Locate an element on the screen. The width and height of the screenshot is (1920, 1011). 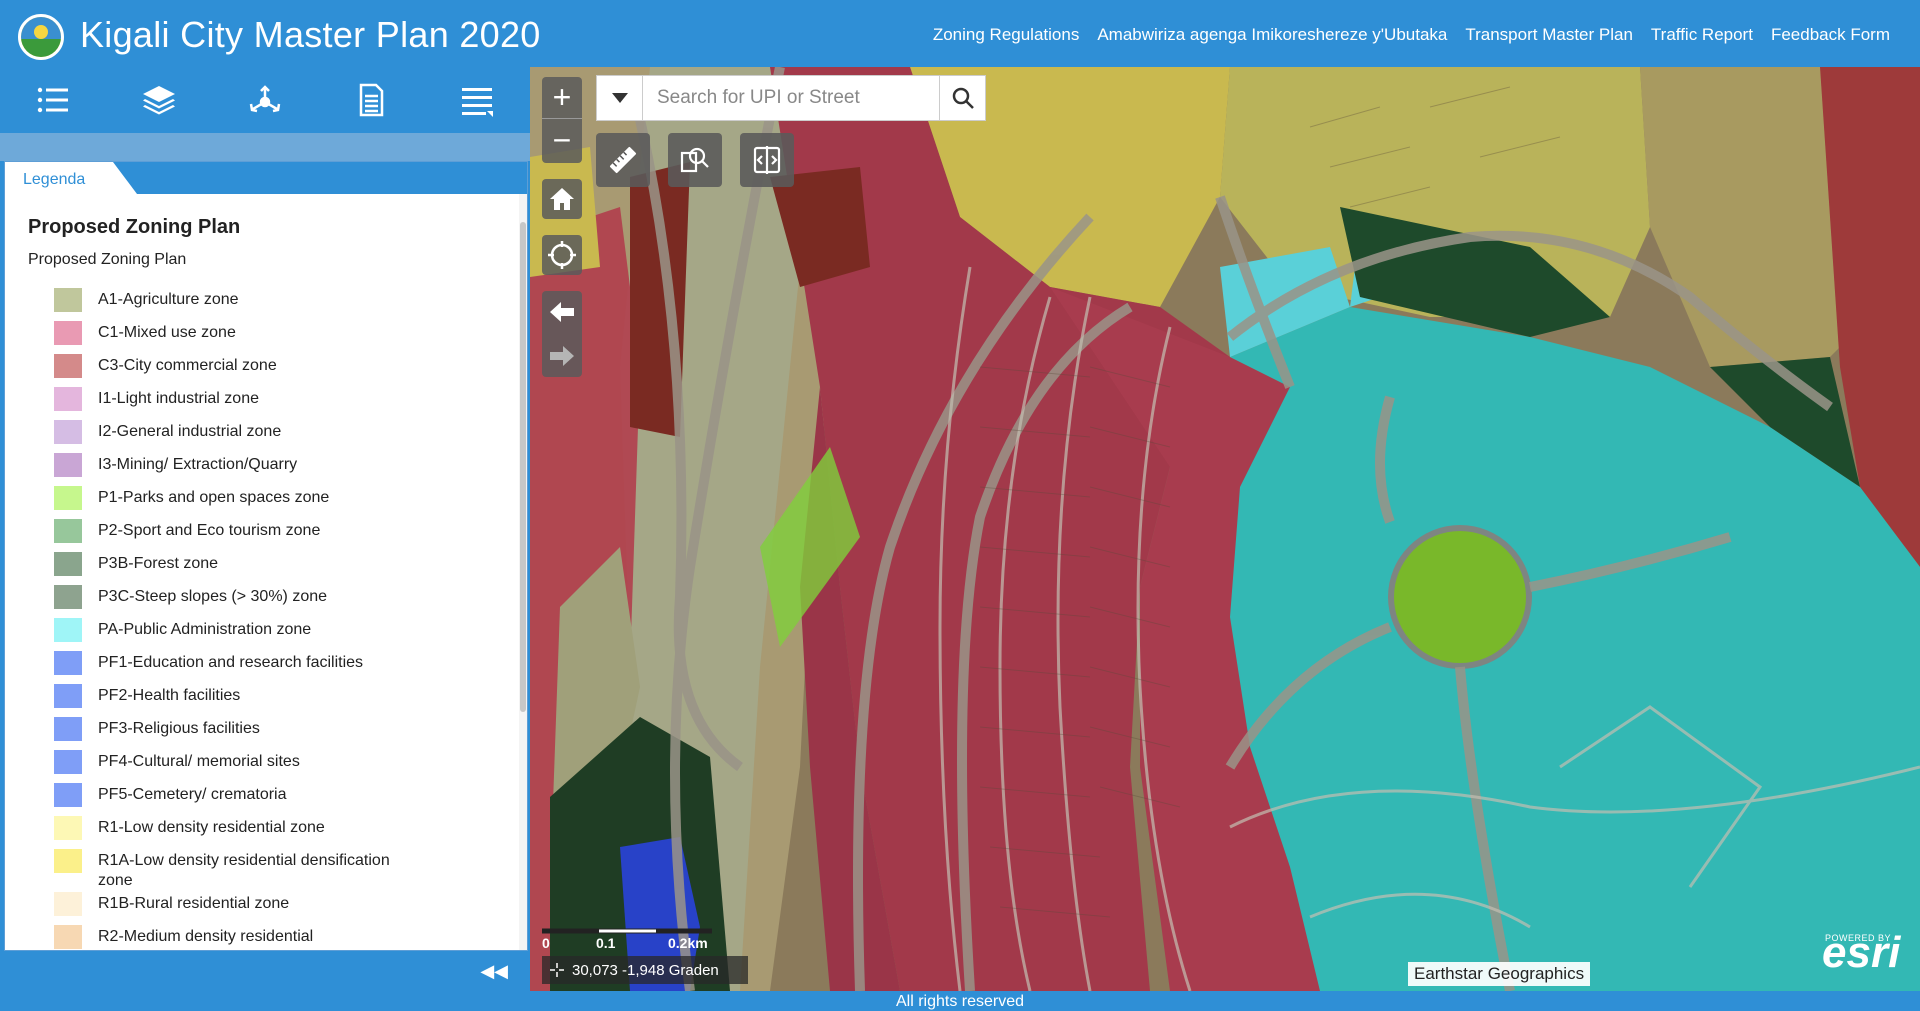
legend-item: C1-Mixed use zone is located at coordinates (286, 336).